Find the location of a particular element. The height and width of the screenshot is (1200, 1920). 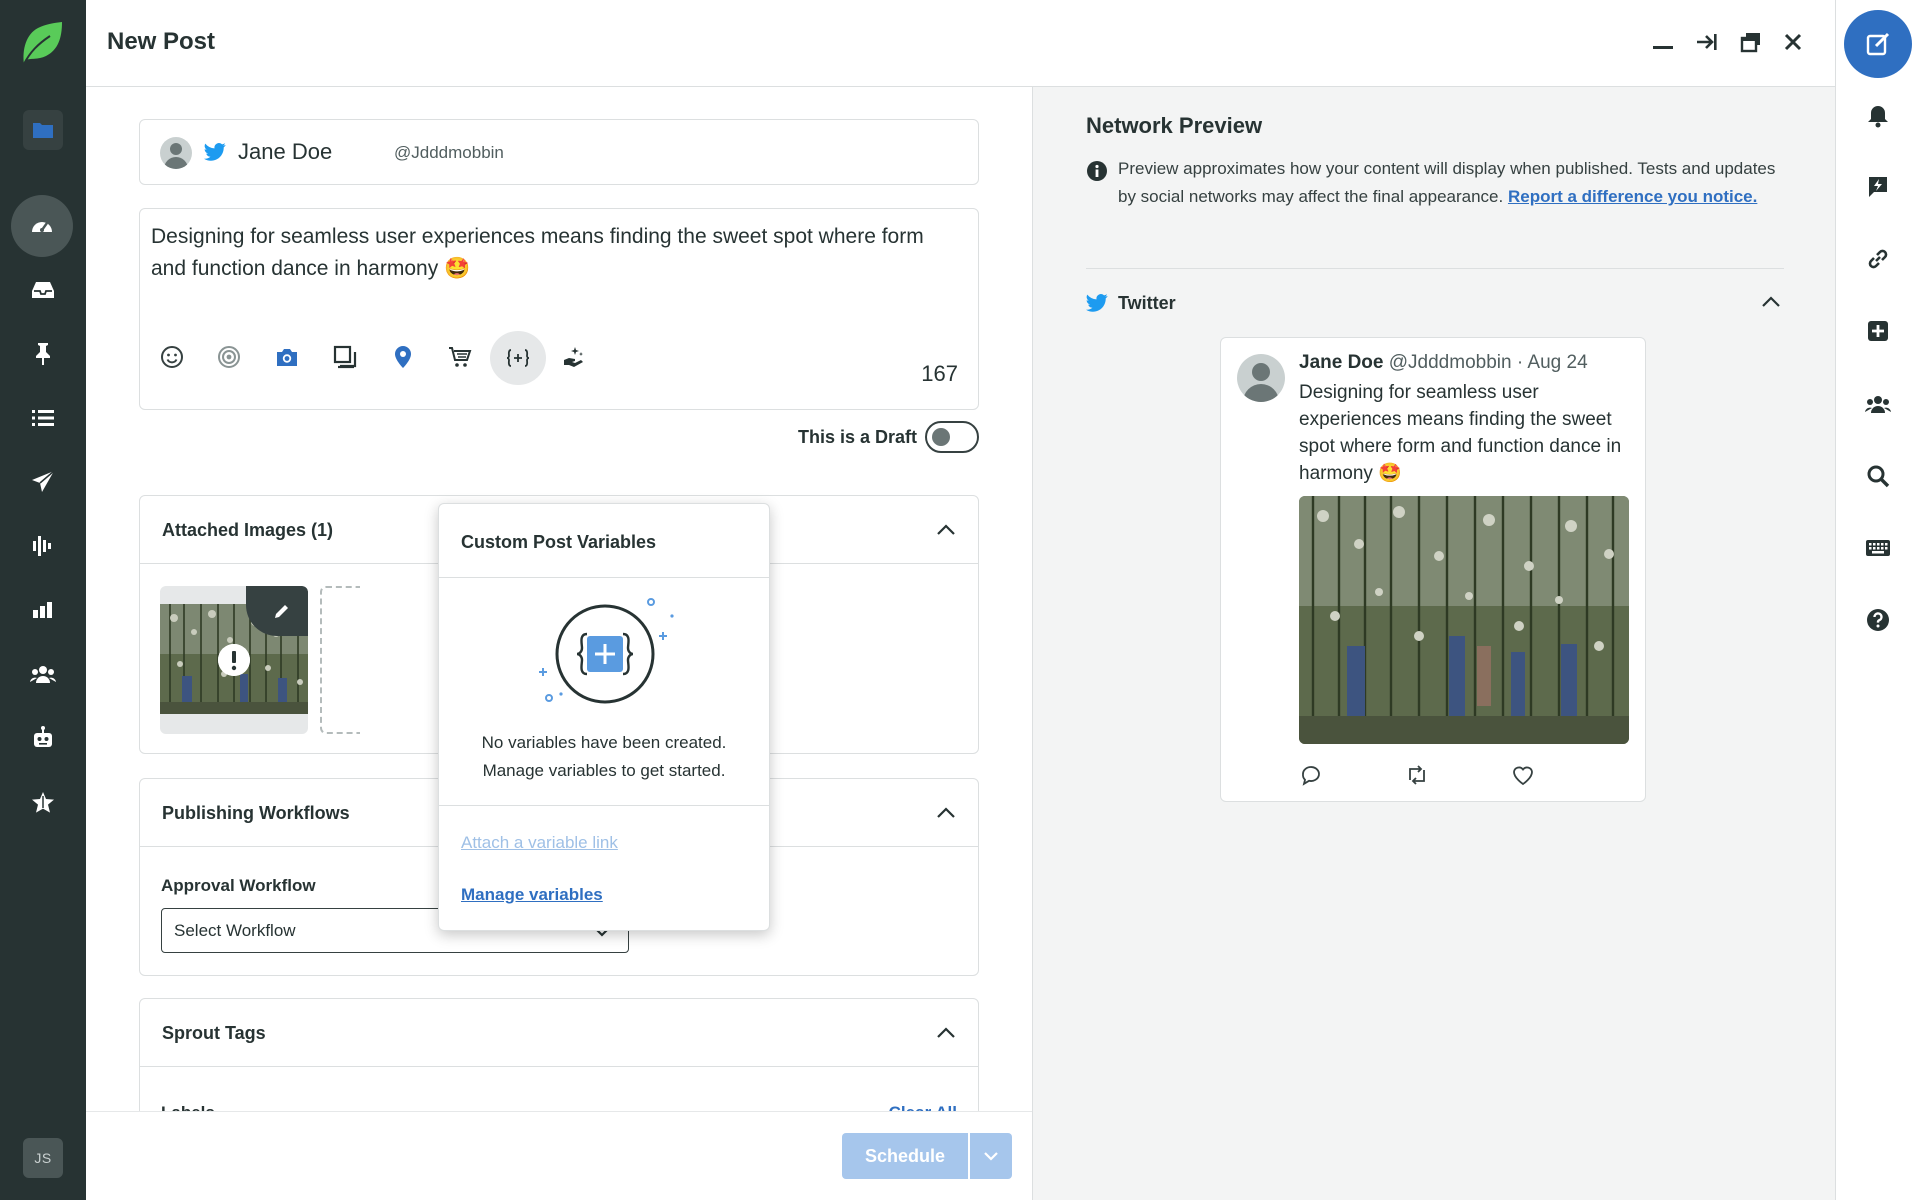

attach-variable-link: Attach a variable link is located at coordinates (539, 843).